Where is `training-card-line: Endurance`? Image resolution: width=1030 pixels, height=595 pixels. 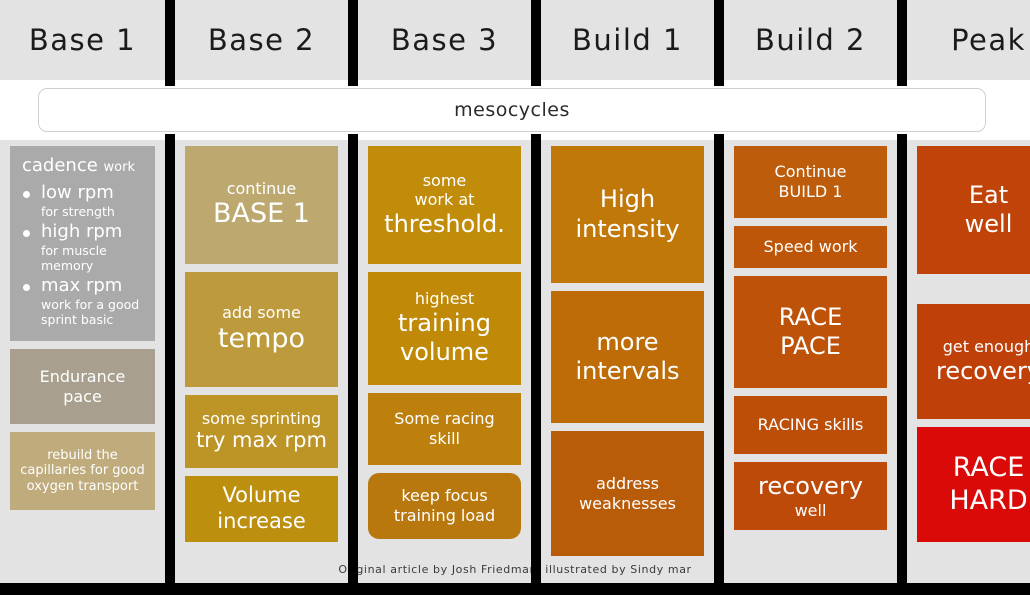
training-card-line: Endurance is located at coordinates (82, 377).